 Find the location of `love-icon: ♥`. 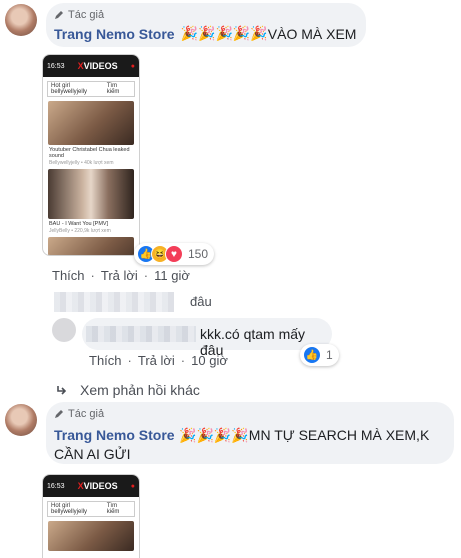

love-icon: ♥ is located at coordinates (174, 254).